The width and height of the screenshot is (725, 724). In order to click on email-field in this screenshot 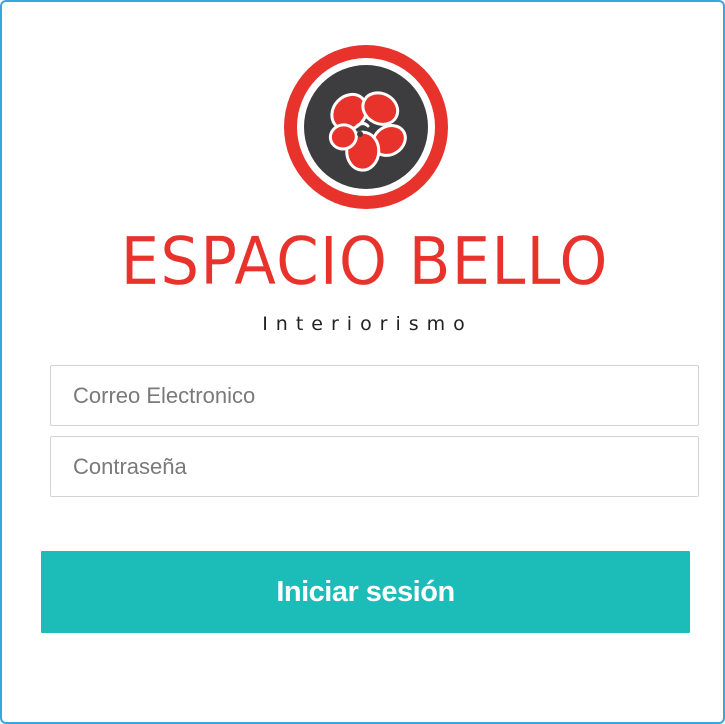, I will do `click(374, 395)`.